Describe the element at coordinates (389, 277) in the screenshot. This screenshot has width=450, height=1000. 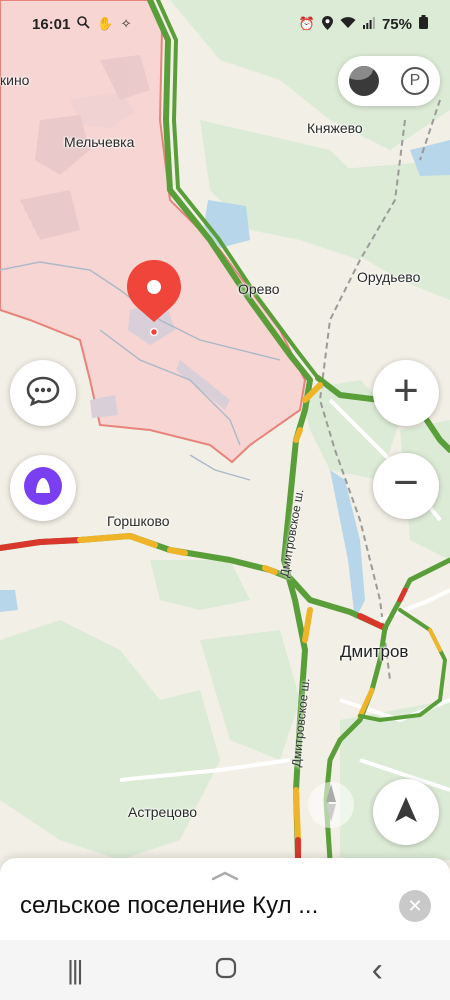
I see `map-label-orudevo: Орудьево` at that location.